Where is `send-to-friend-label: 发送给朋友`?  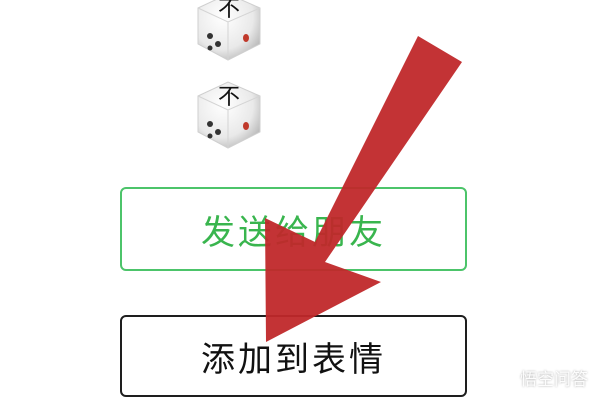 send-to-friend-label: 发送给朋友 is located at coordinates (293, 232).